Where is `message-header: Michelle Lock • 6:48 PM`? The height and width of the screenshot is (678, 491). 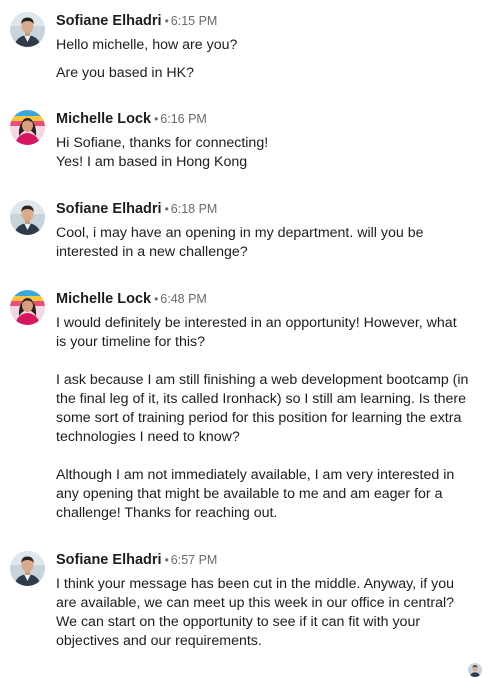
message-header: Michelle Lock • 6:48 PM is located at coordinates (131, 299).